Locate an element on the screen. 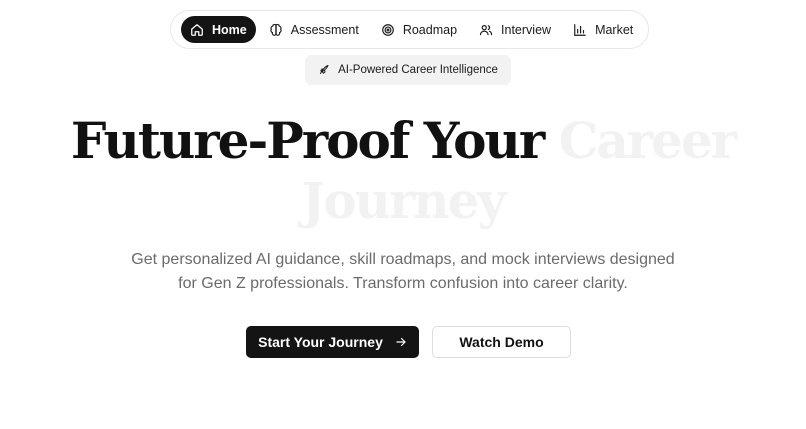 Image resolution: width=806 pixels, height=429 pixels. watch-demo-label: Watch Demo is located at coordinates (501, 342).